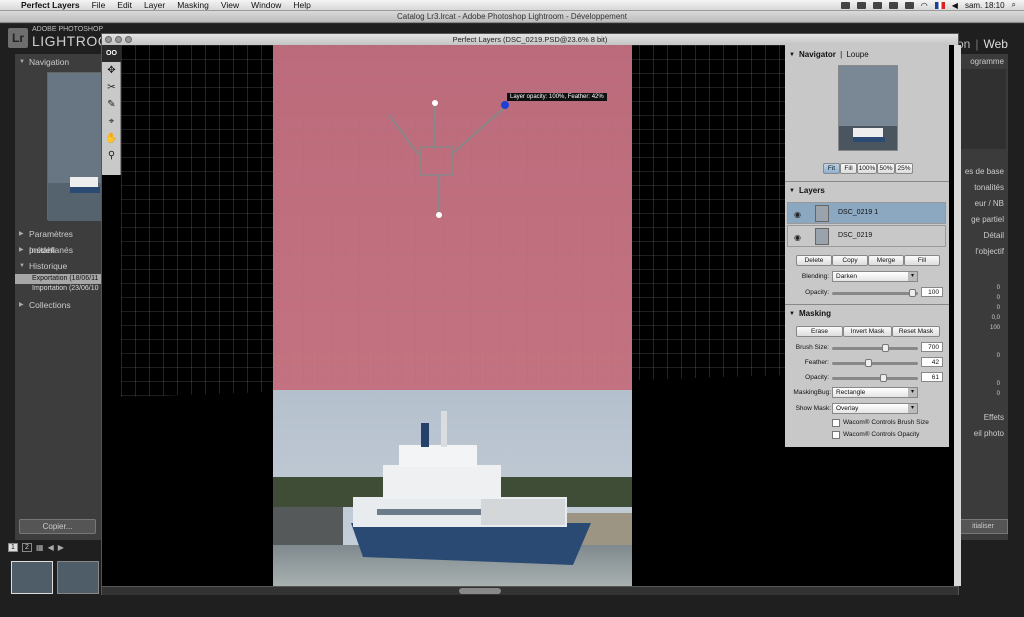 The height and width of the screenshot is (617, 1024). I want to click on feather-slider, so click(875, 363).